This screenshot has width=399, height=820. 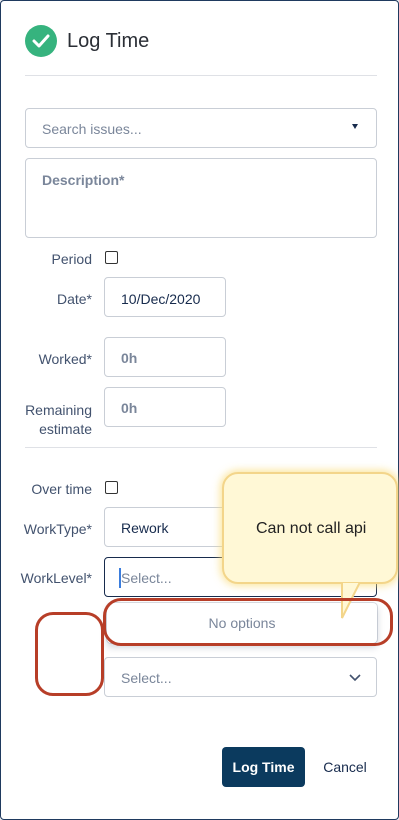 I want to click on dialog-title: Log Time, so click(x=108, y=40).